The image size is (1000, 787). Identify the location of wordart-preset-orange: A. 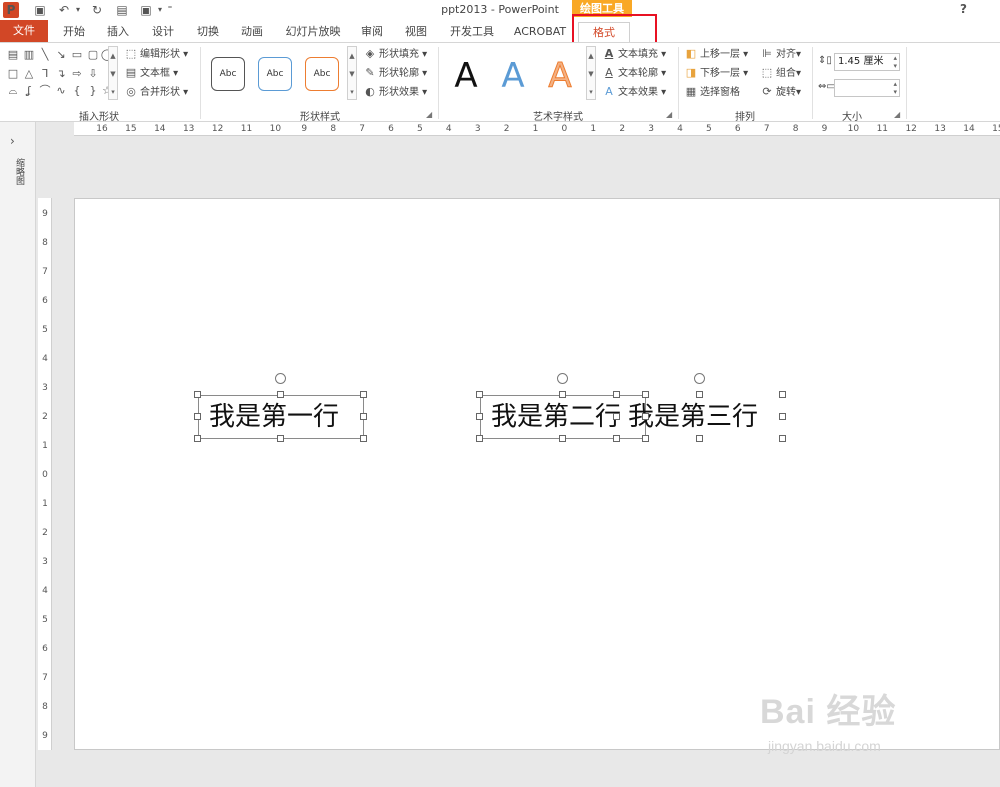
(560, 76).